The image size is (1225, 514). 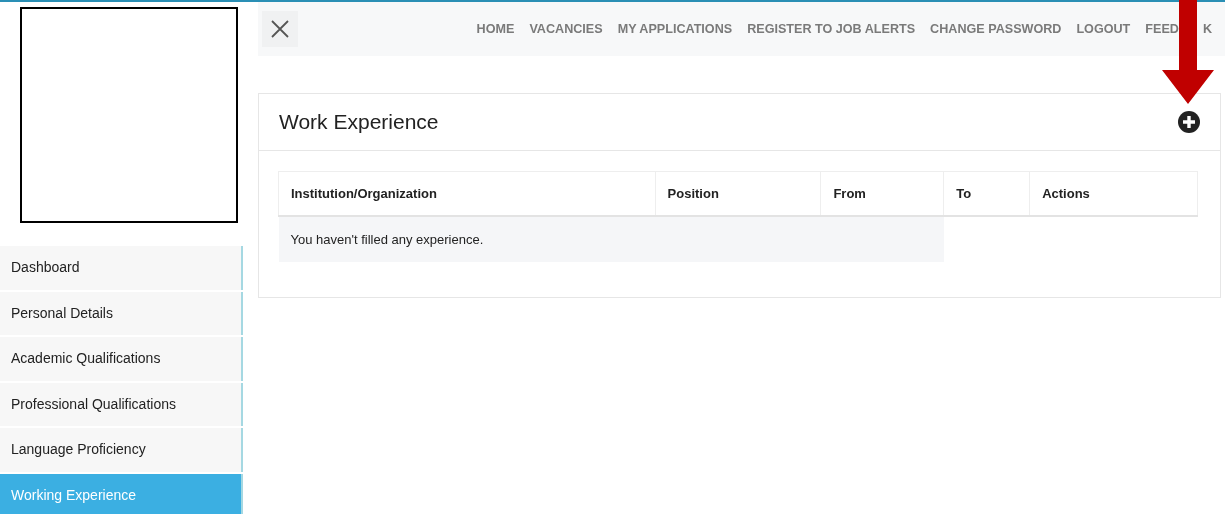 What do you see at coordinates (1162, 29) in the screenshot?
I see `nav-link: FEED` at bounding box center [1162, 29].